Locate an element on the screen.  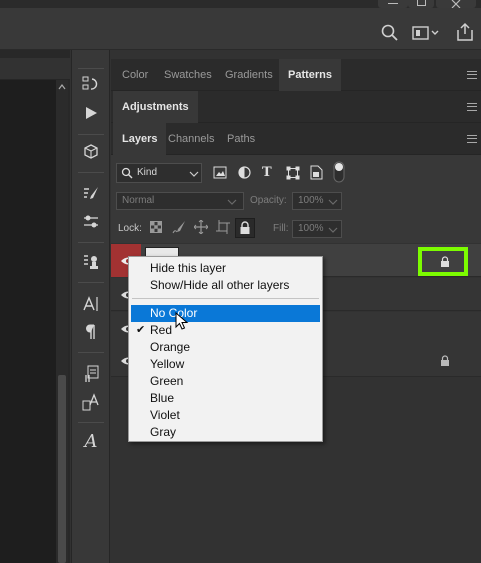
menu-separator is located at coordinates (225, 298).